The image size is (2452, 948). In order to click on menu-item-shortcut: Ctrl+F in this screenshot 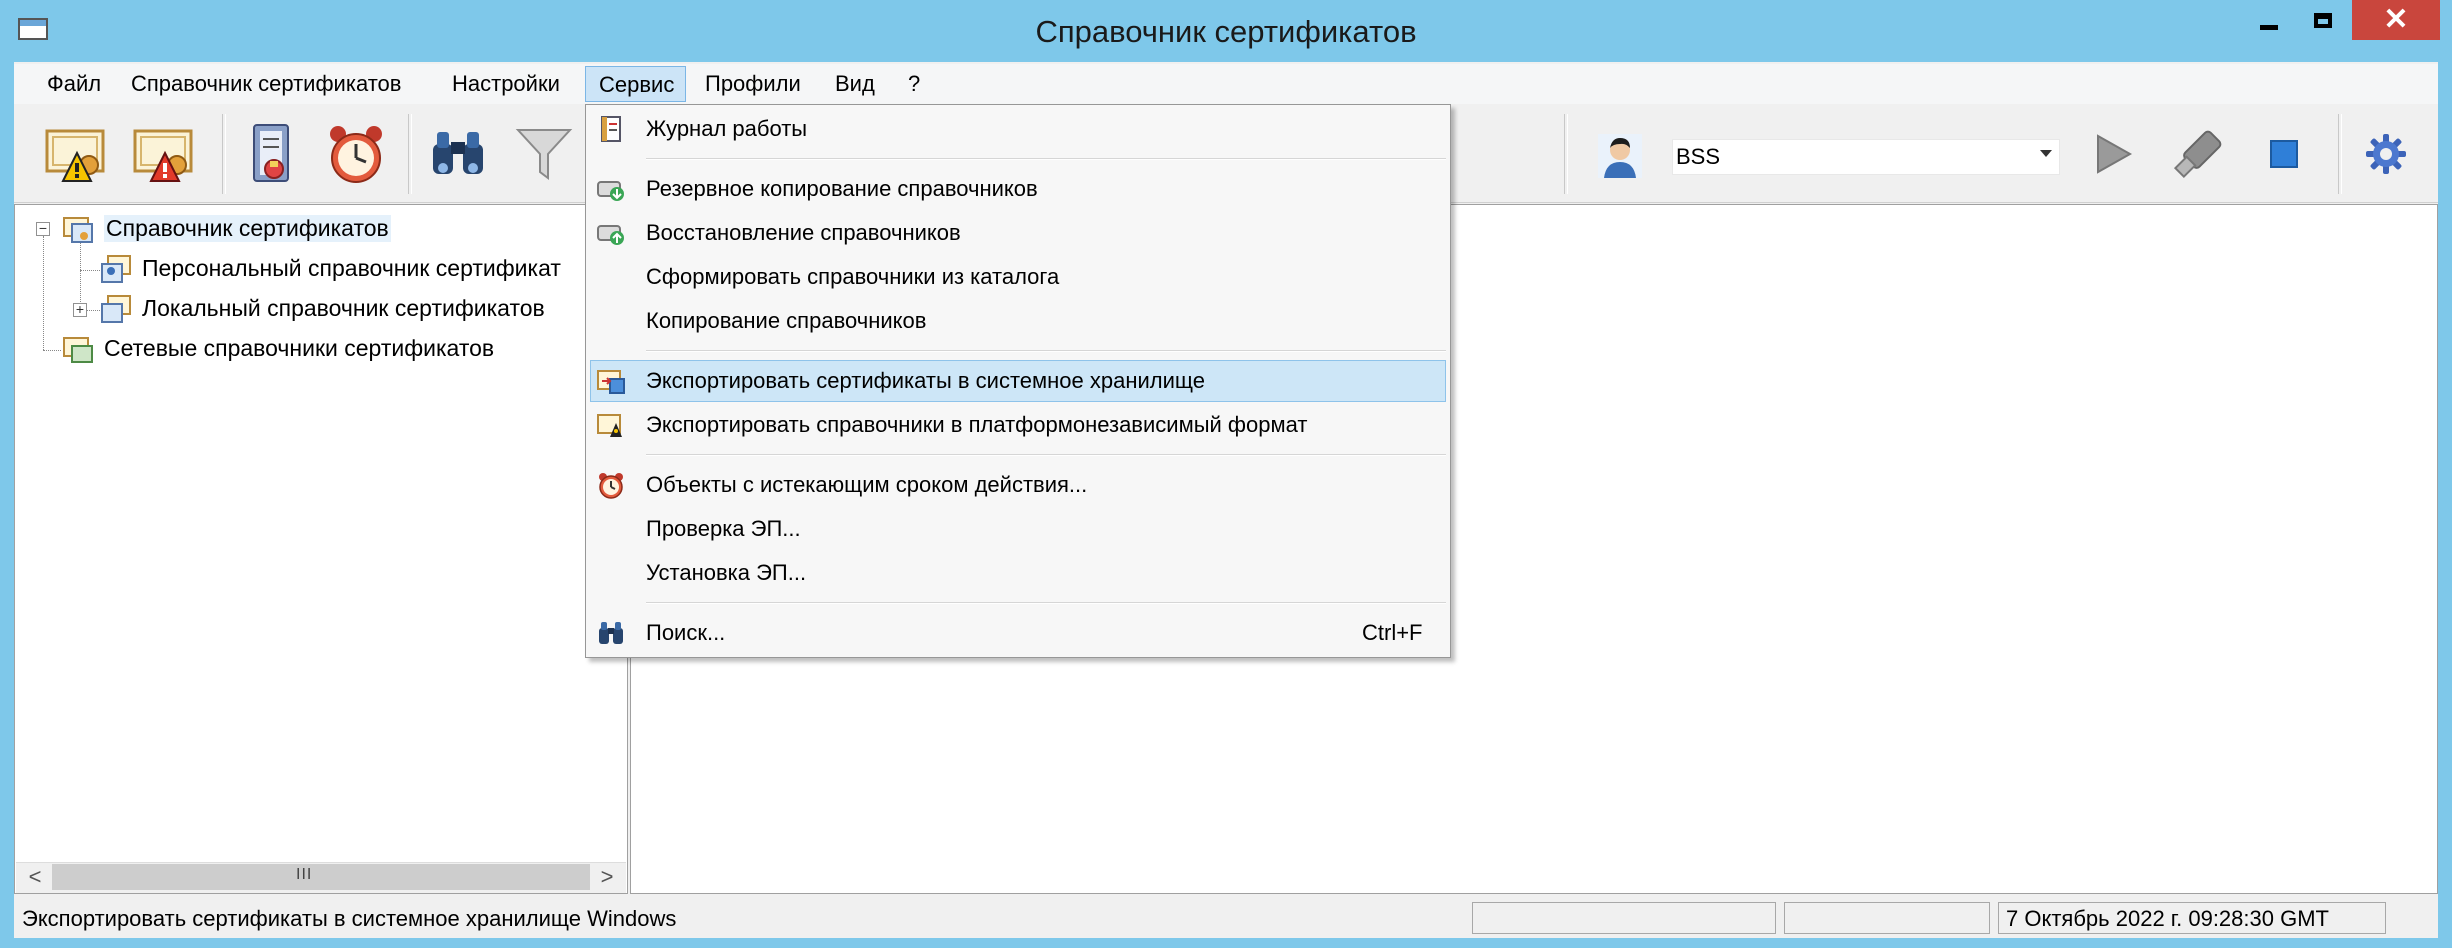, I will do `click(1392, 632)`.